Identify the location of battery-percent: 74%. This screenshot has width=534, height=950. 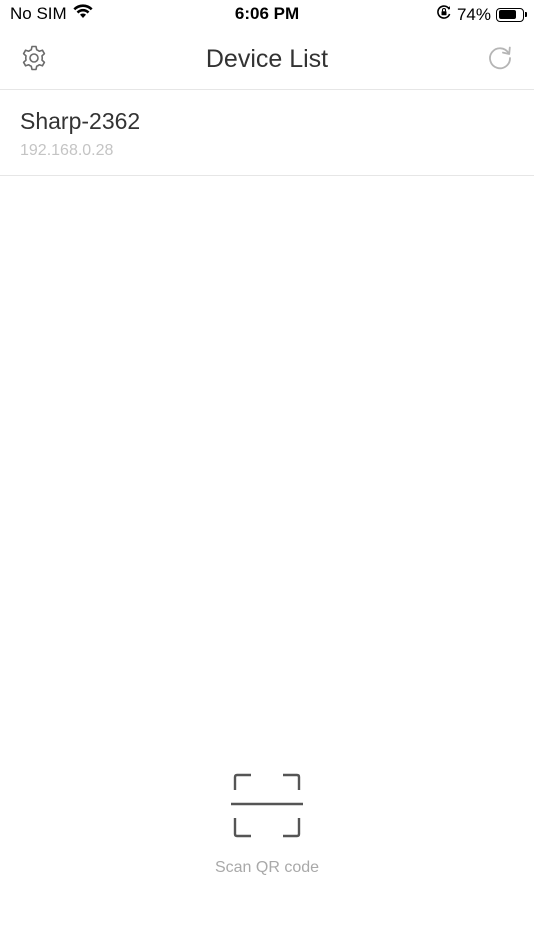
(473, 14).